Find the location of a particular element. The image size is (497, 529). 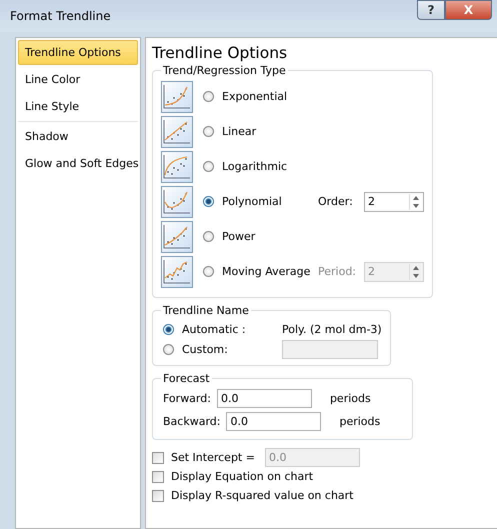

field-label: Backward: is located at coordinates (191, 421).